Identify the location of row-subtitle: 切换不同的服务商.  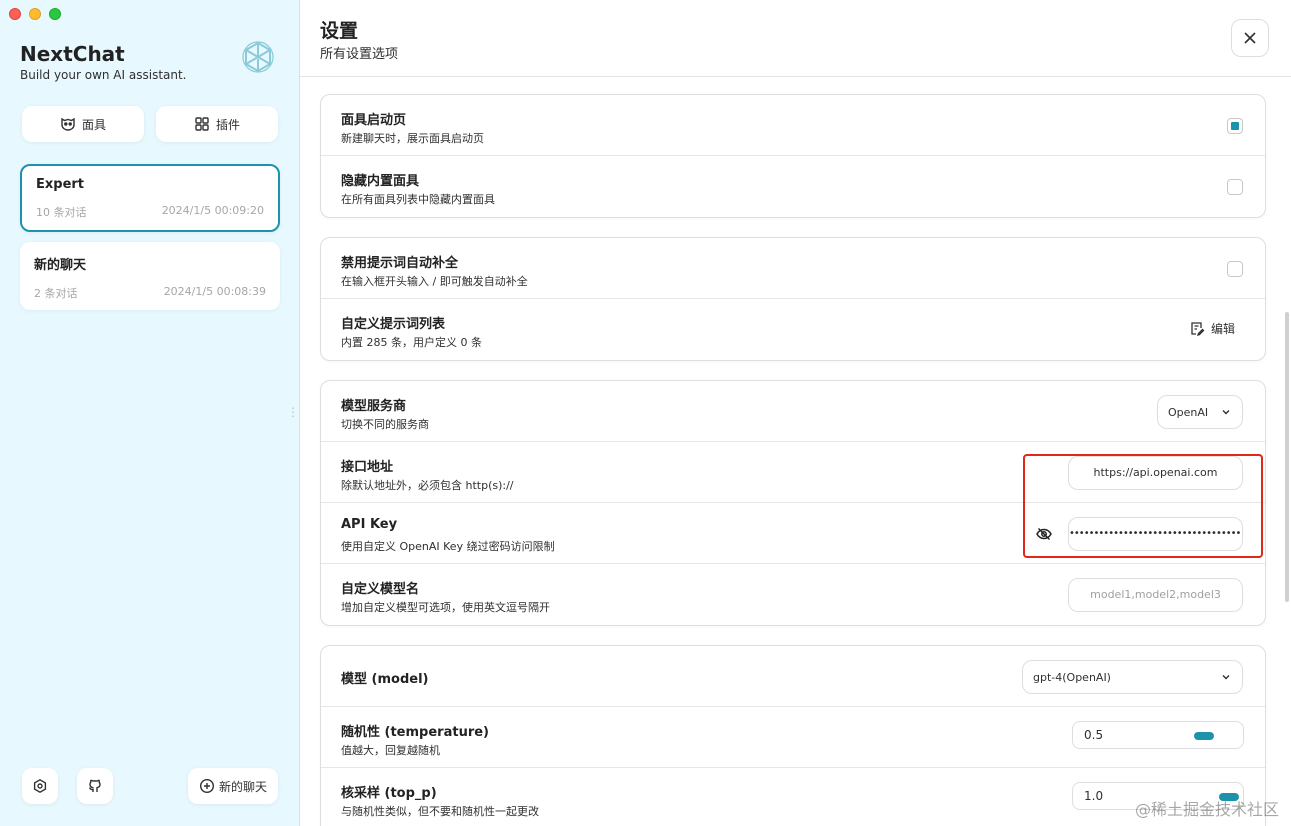
(385, 424).